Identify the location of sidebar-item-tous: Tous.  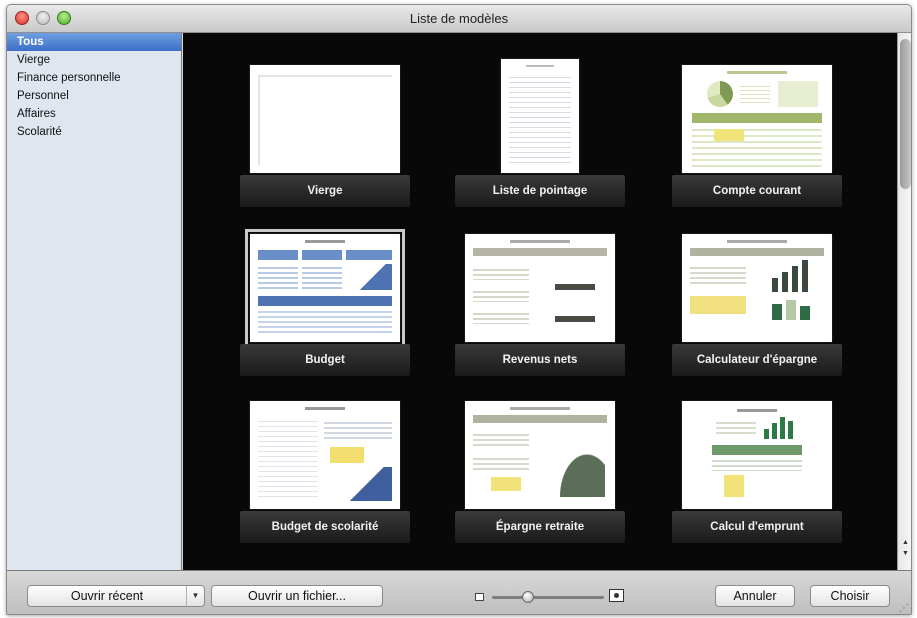
(94, 42).